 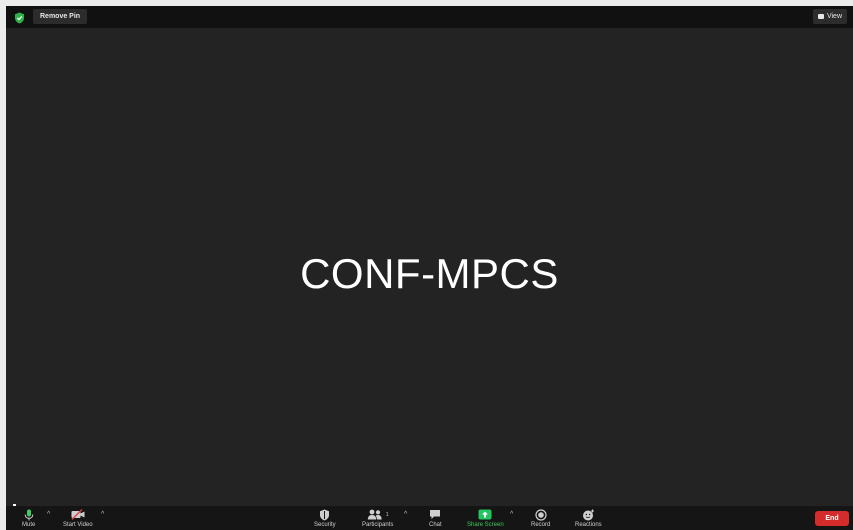 What do you see at coordinates (387, 514) in the screenshot?
I see `participants-count: 1` at bounding box center [387, 514].